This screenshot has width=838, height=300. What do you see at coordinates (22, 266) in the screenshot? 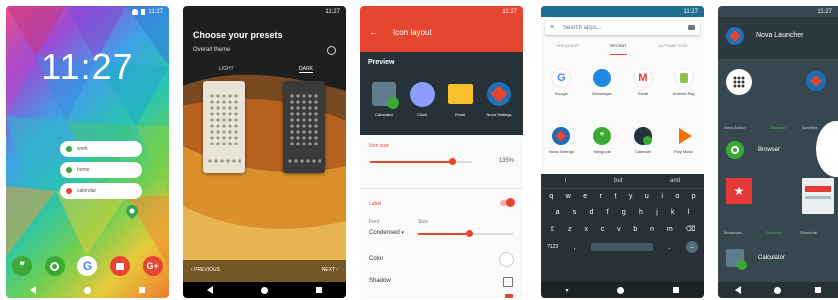
I see `hangouts-icon: ❞` at bounding box center [22, 266].